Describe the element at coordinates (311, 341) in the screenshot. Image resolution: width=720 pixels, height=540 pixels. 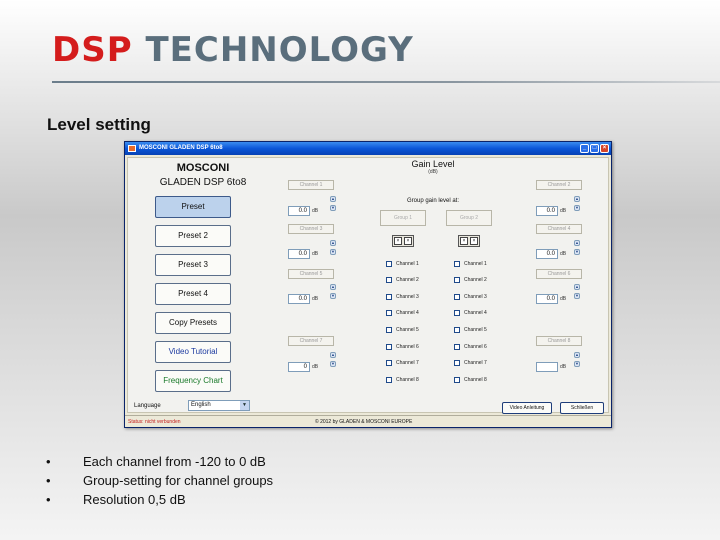
I see `channel-7-button: Channel 7` at that location.